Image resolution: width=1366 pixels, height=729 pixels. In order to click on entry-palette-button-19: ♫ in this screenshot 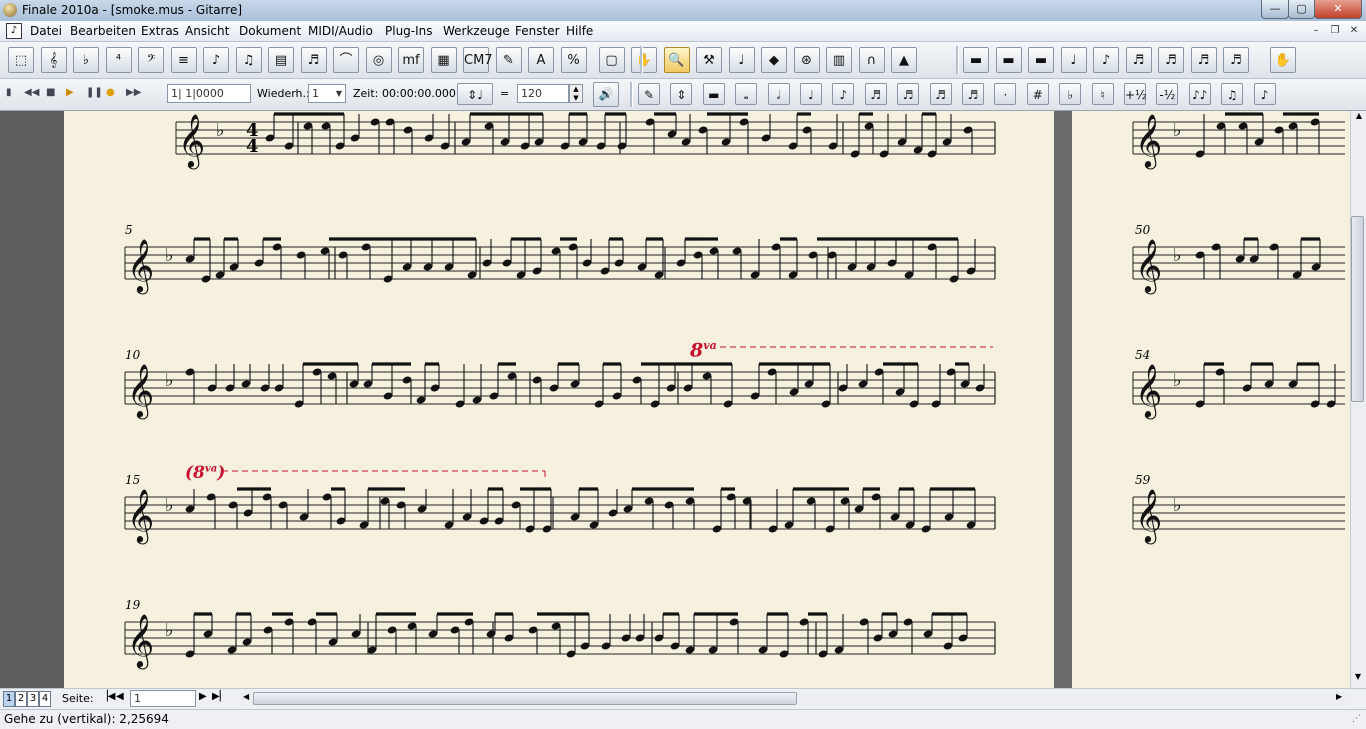, I will do `click(1232, 94)`.